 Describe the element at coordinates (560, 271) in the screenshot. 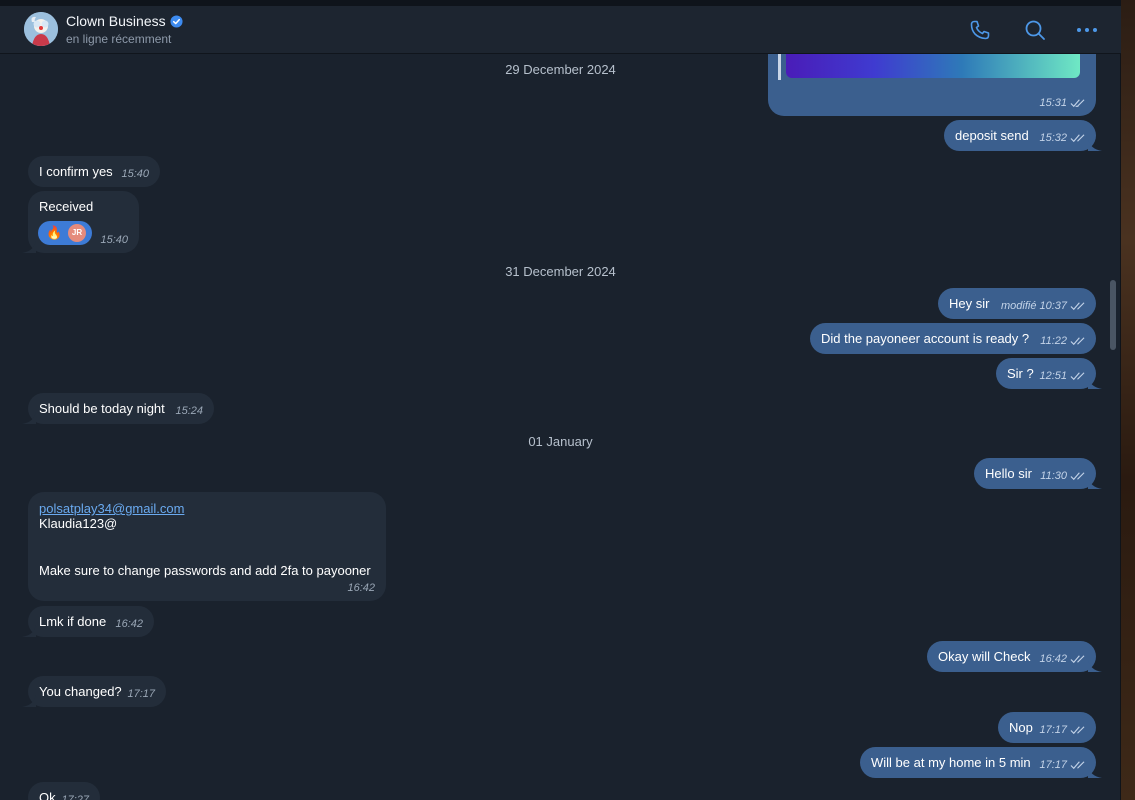

I see `date-separator: 31 December 2024` at that location.